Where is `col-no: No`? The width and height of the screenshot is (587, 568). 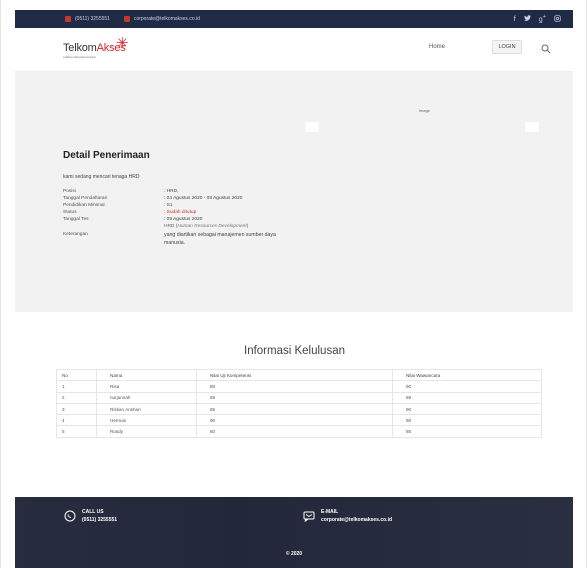
col-no: No is located at coordinates (76, 375).